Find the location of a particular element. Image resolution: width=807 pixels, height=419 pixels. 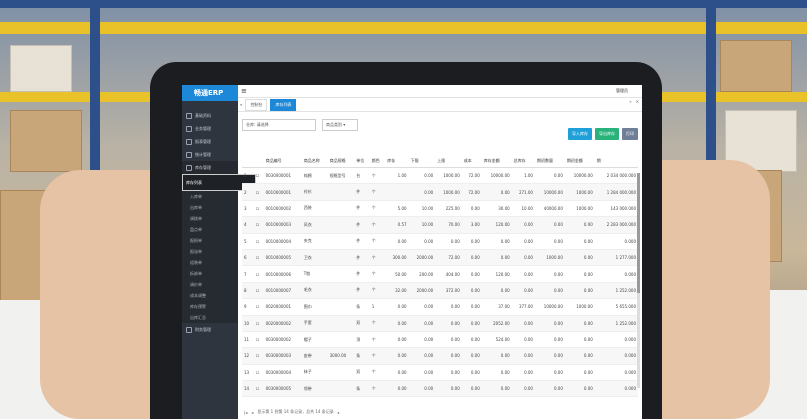

sidebar-item-basic: 基础资料 is located at coordinates (210, 115).